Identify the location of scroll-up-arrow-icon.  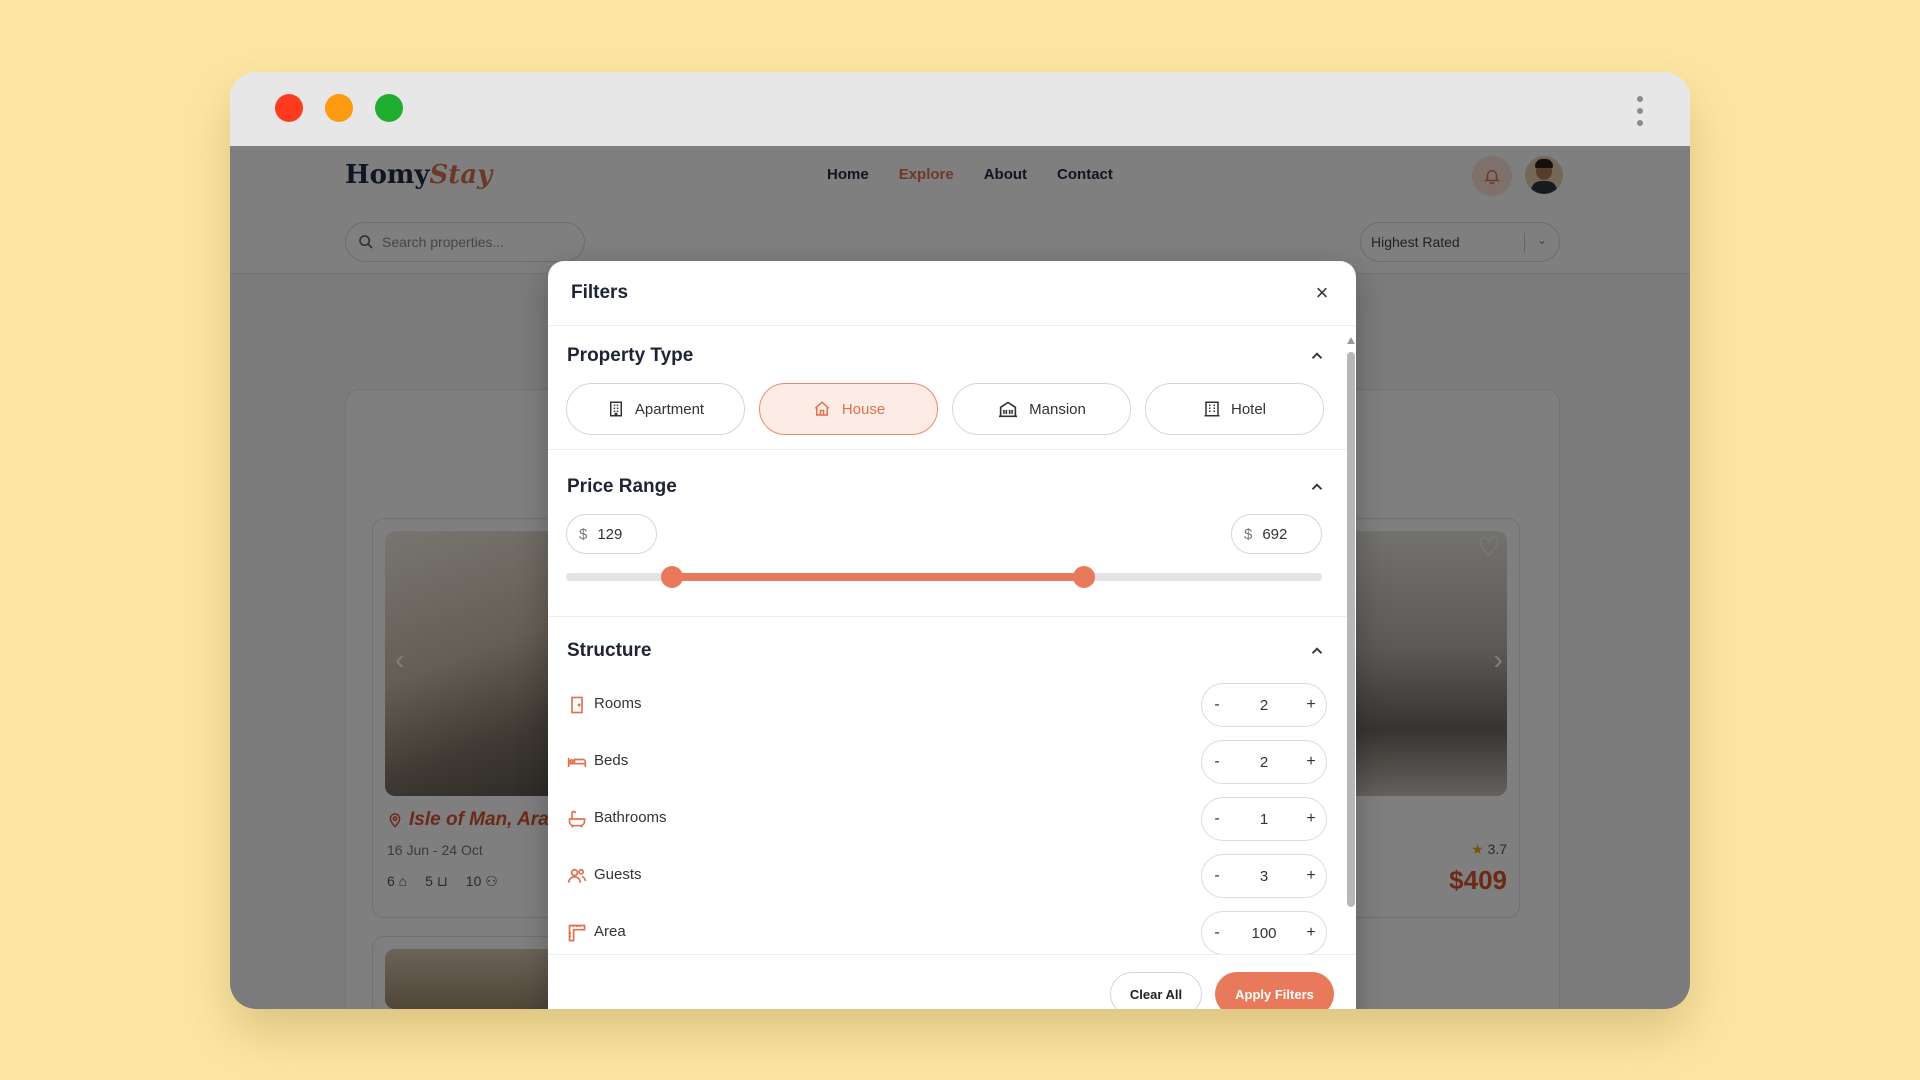
(1351, 340).